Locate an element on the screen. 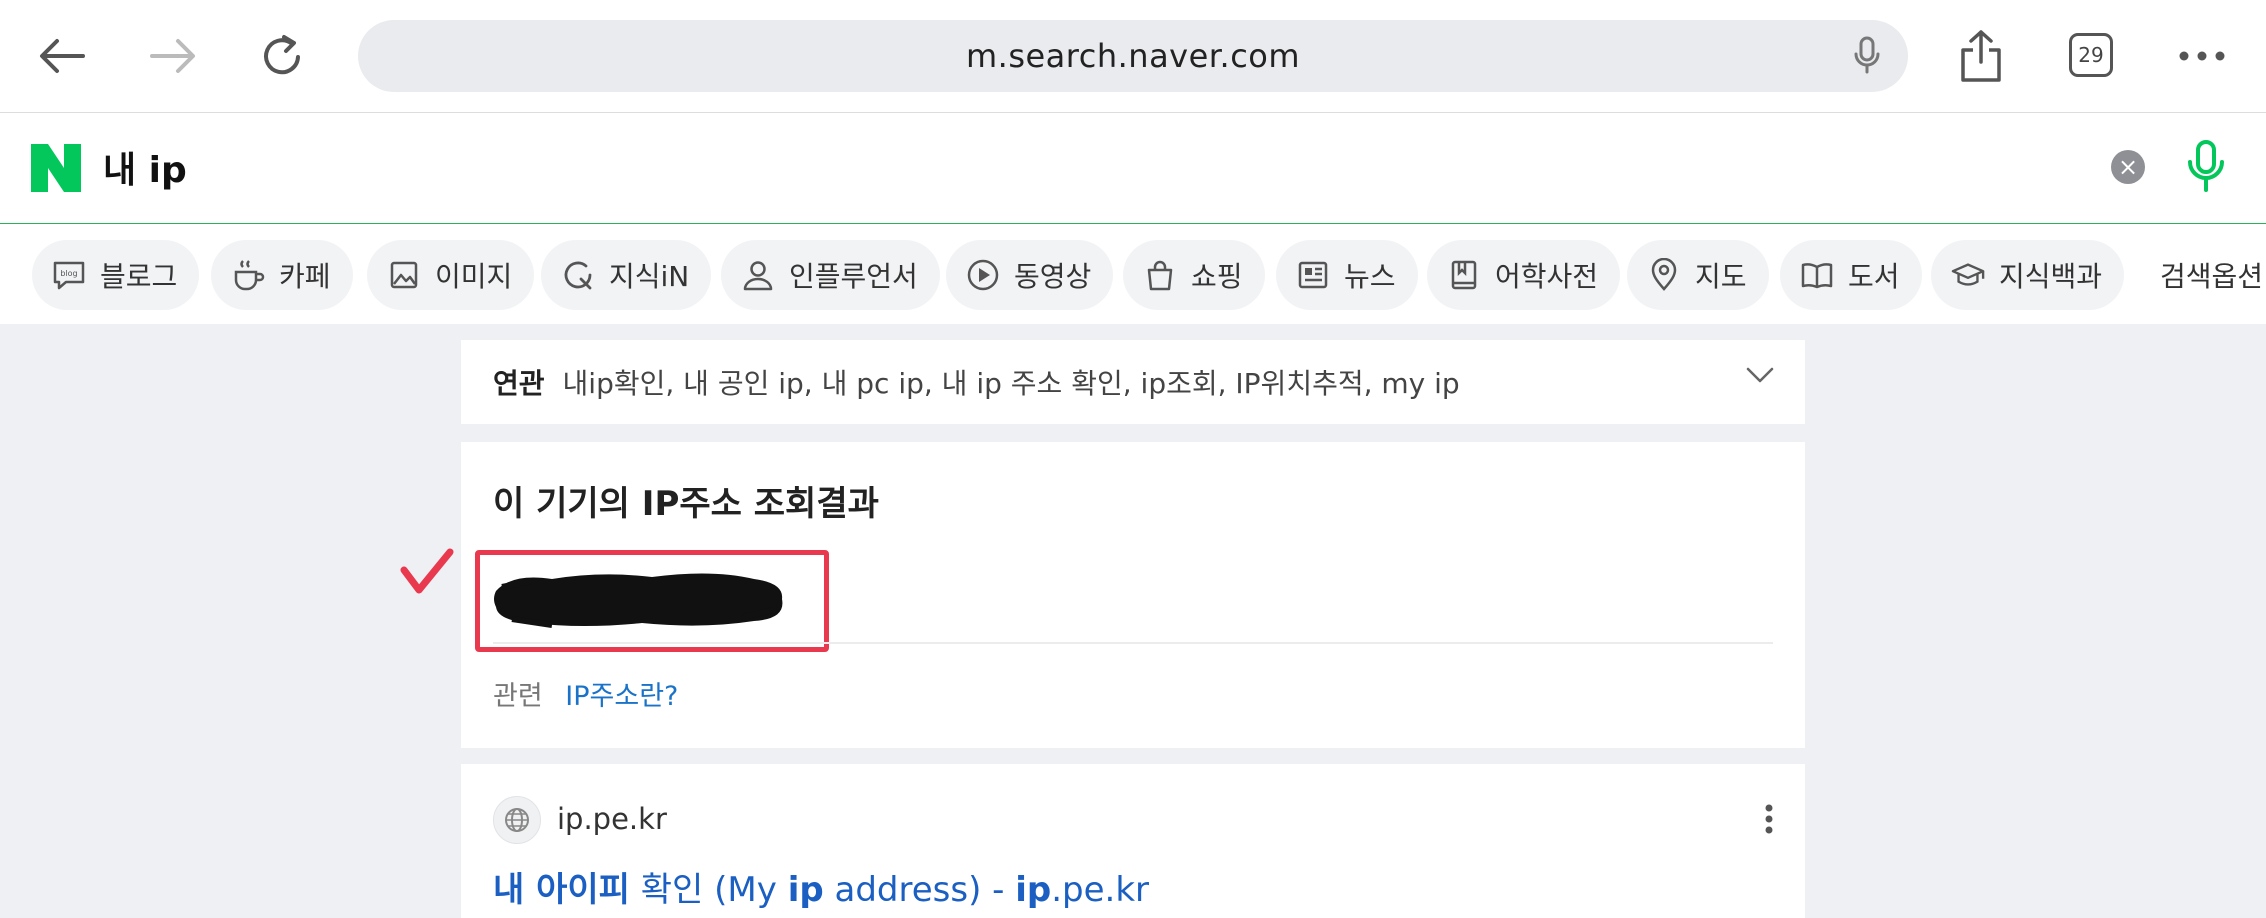  title-part: .pe.kr is located at coordinates (1100, 890).